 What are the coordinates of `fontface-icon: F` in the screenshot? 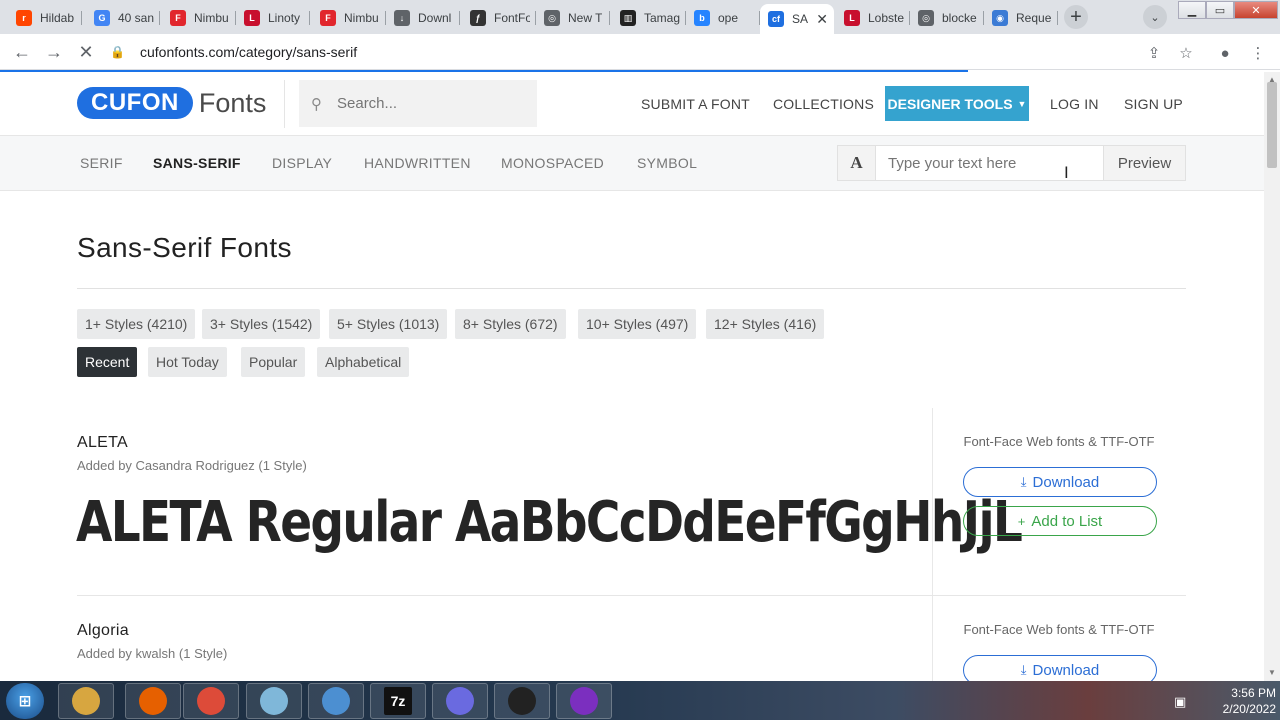 It's located at (328, 18).